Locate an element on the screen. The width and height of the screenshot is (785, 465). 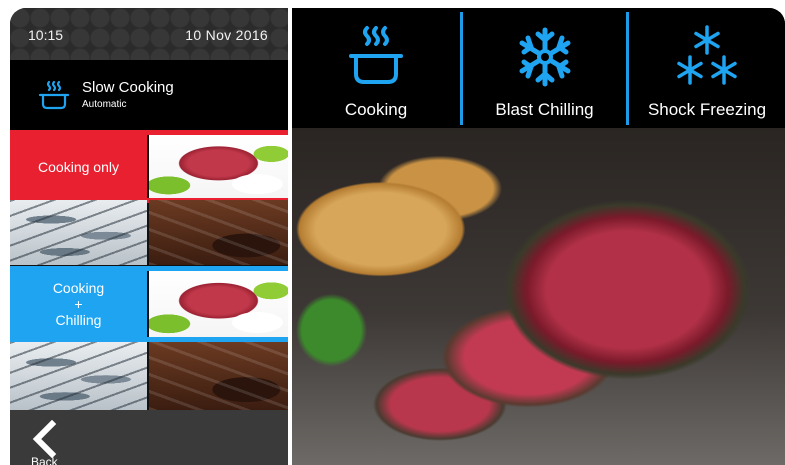
cooking-function-button: Cooking is located at coordinates (376, 68).